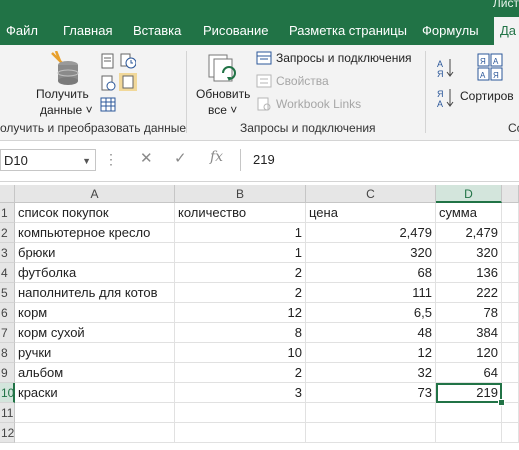  What do you see at coordinates (7, 194) in the screenshot?
I see `select-all-corner` at bounding box center [7, 194].